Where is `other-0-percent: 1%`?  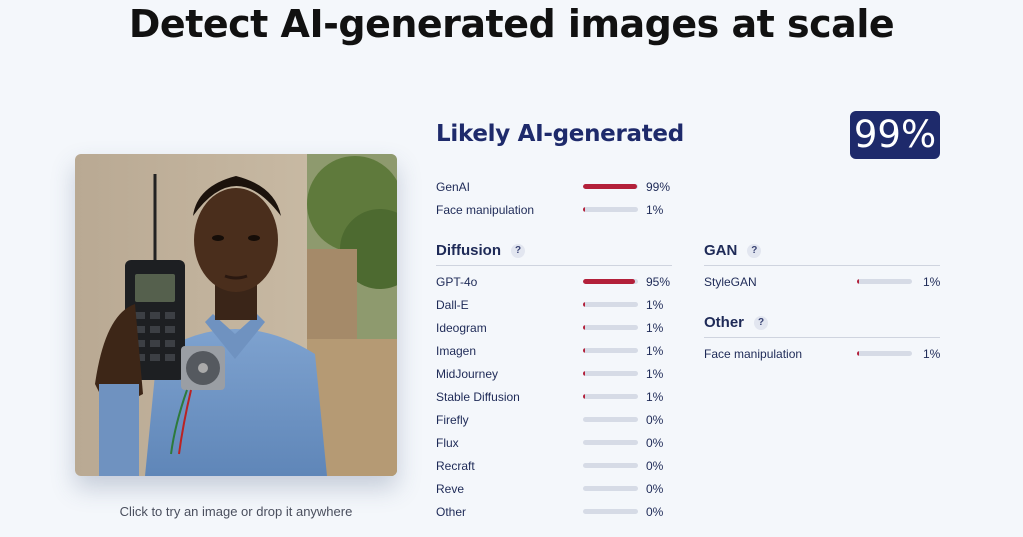 other-0-percent: 1% is located at coordinates (932, 354).